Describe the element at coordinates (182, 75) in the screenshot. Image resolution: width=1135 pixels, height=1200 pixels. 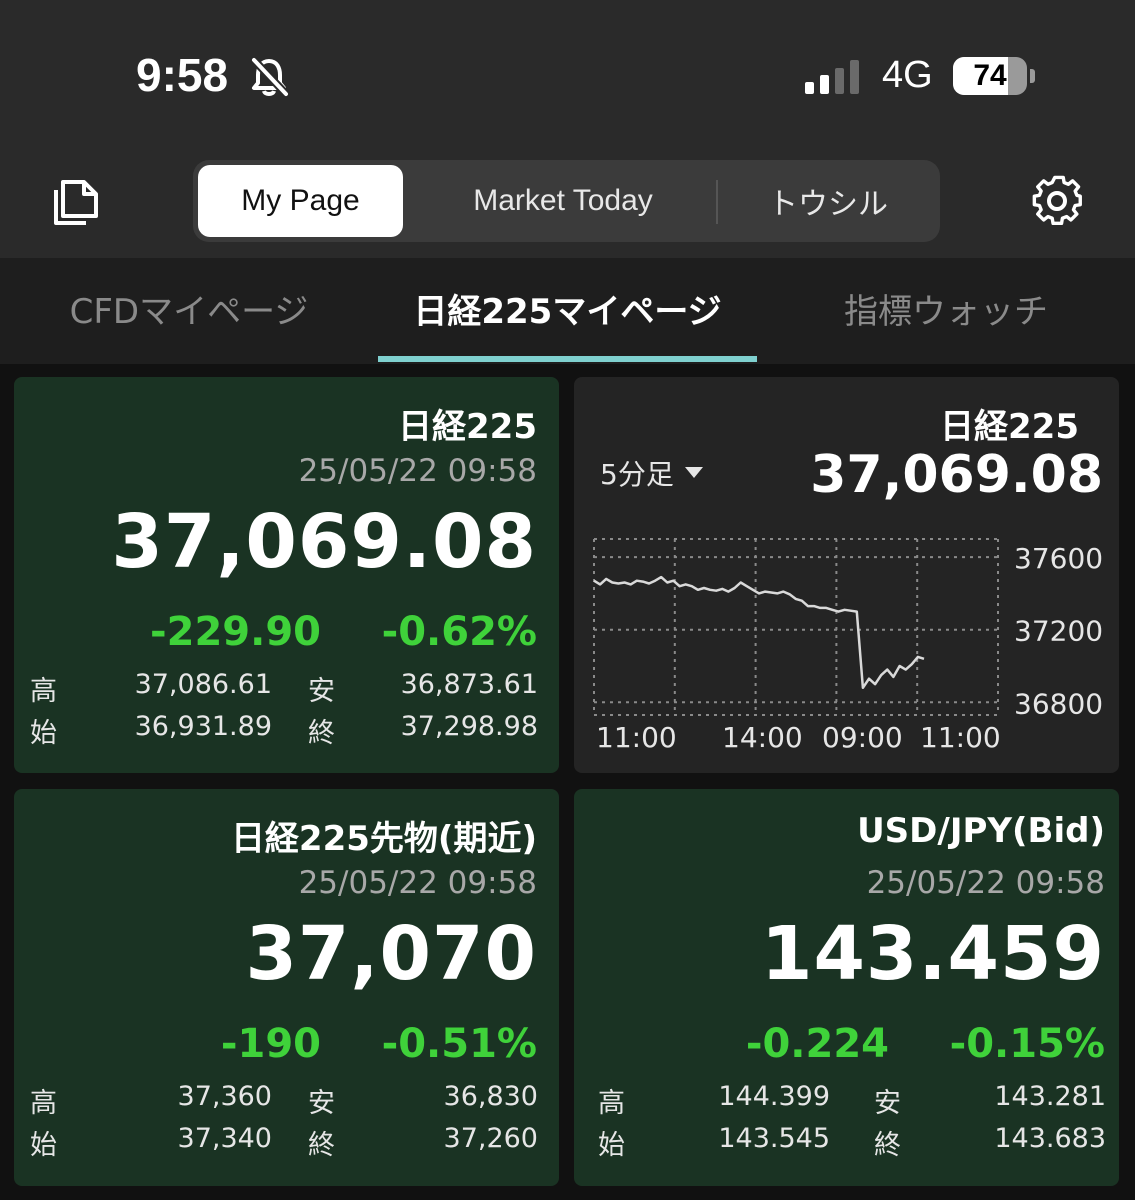
I see `status-time: 9:58` at that location.